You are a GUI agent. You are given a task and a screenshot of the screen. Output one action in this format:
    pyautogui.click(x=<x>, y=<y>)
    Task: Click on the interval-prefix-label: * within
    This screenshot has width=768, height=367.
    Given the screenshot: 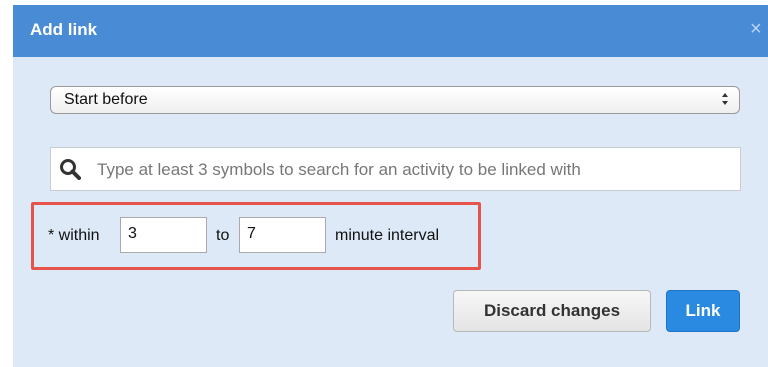 What is the action you would take?
    pyautogui.click(x=74, y=235)
    